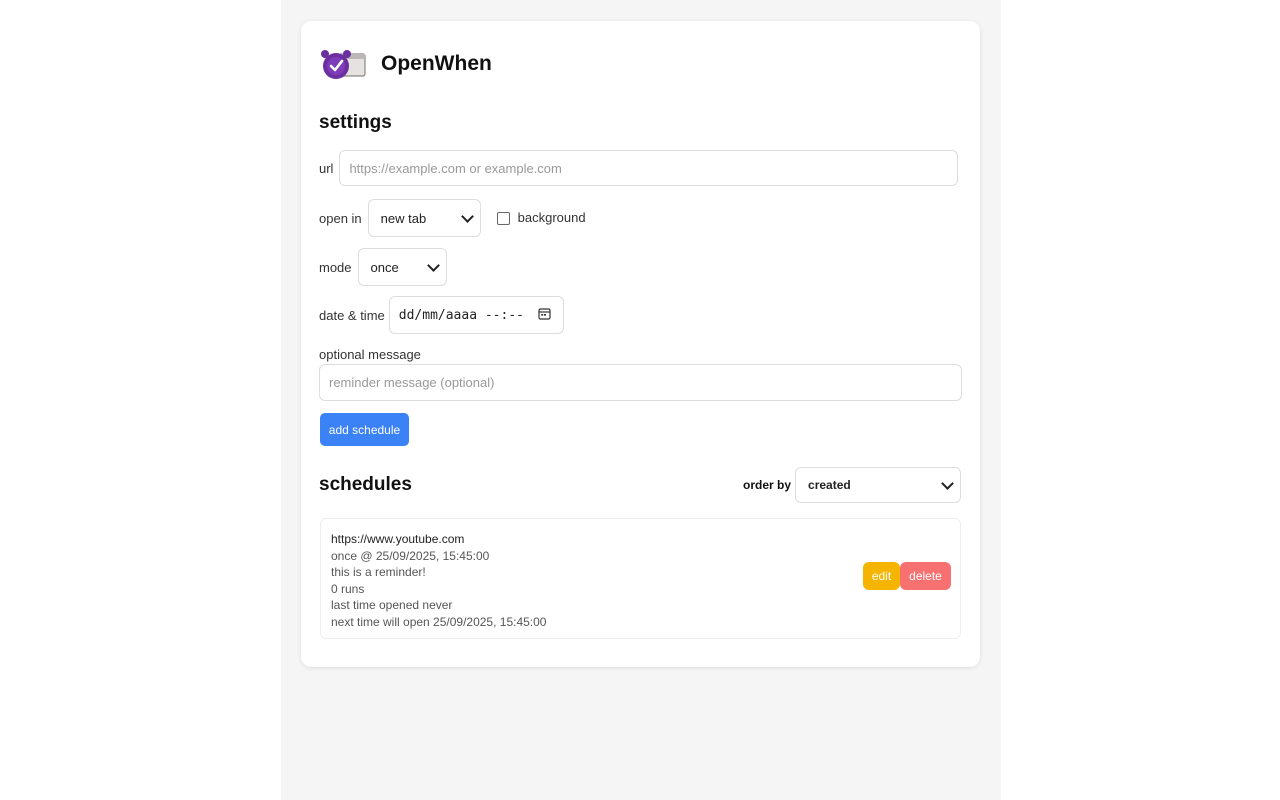 The width and height of the screenshot is (1280, 800). What do you see at coordinates (461, 315) in the screenshot?
I see `datetime-value: dd/mm/aaaa --:--` at bounding box center [461, 315].